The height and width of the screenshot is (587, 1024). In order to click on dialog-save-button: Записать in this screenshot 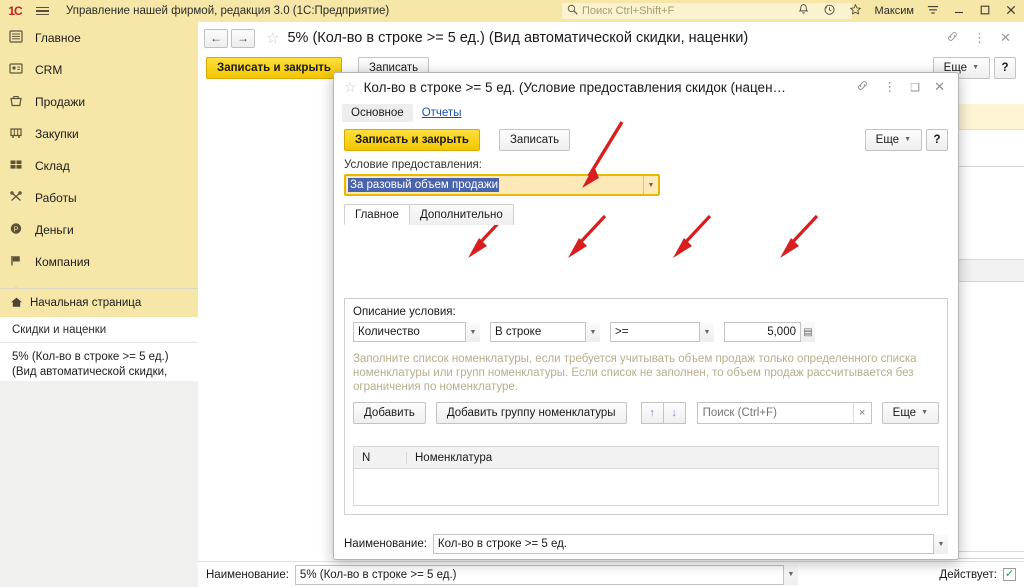, I will do `click(534, 140)`.